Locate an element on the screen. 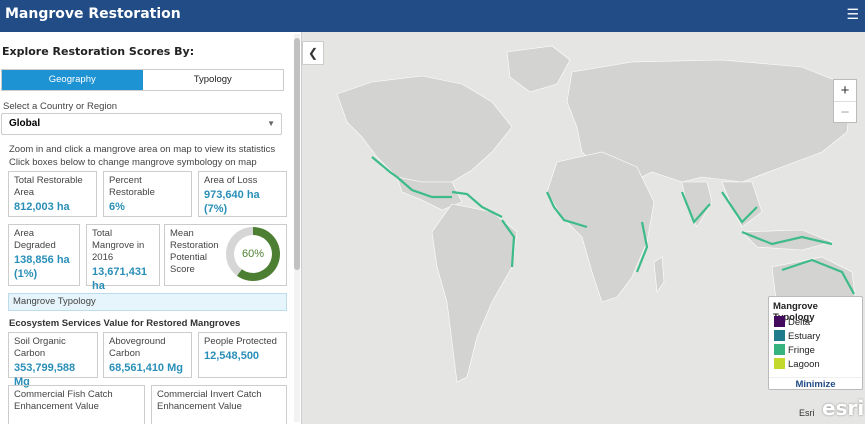 Image resolution: width=865 pixels, height=424 pixels. legend-label-estuary: Estuary is located at coordinates (804, 336).